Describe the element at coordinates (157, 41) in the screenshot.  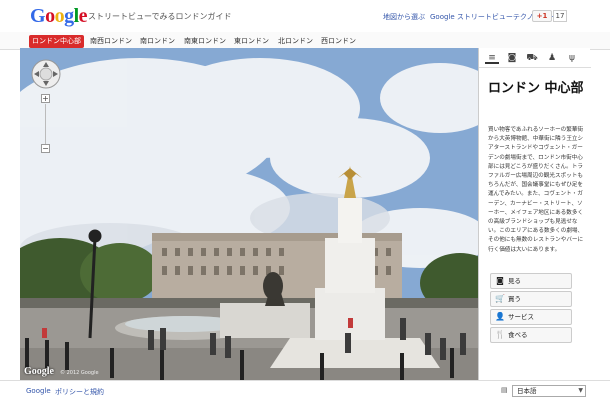
I see `nav-item: 南ロンドン` at that location.